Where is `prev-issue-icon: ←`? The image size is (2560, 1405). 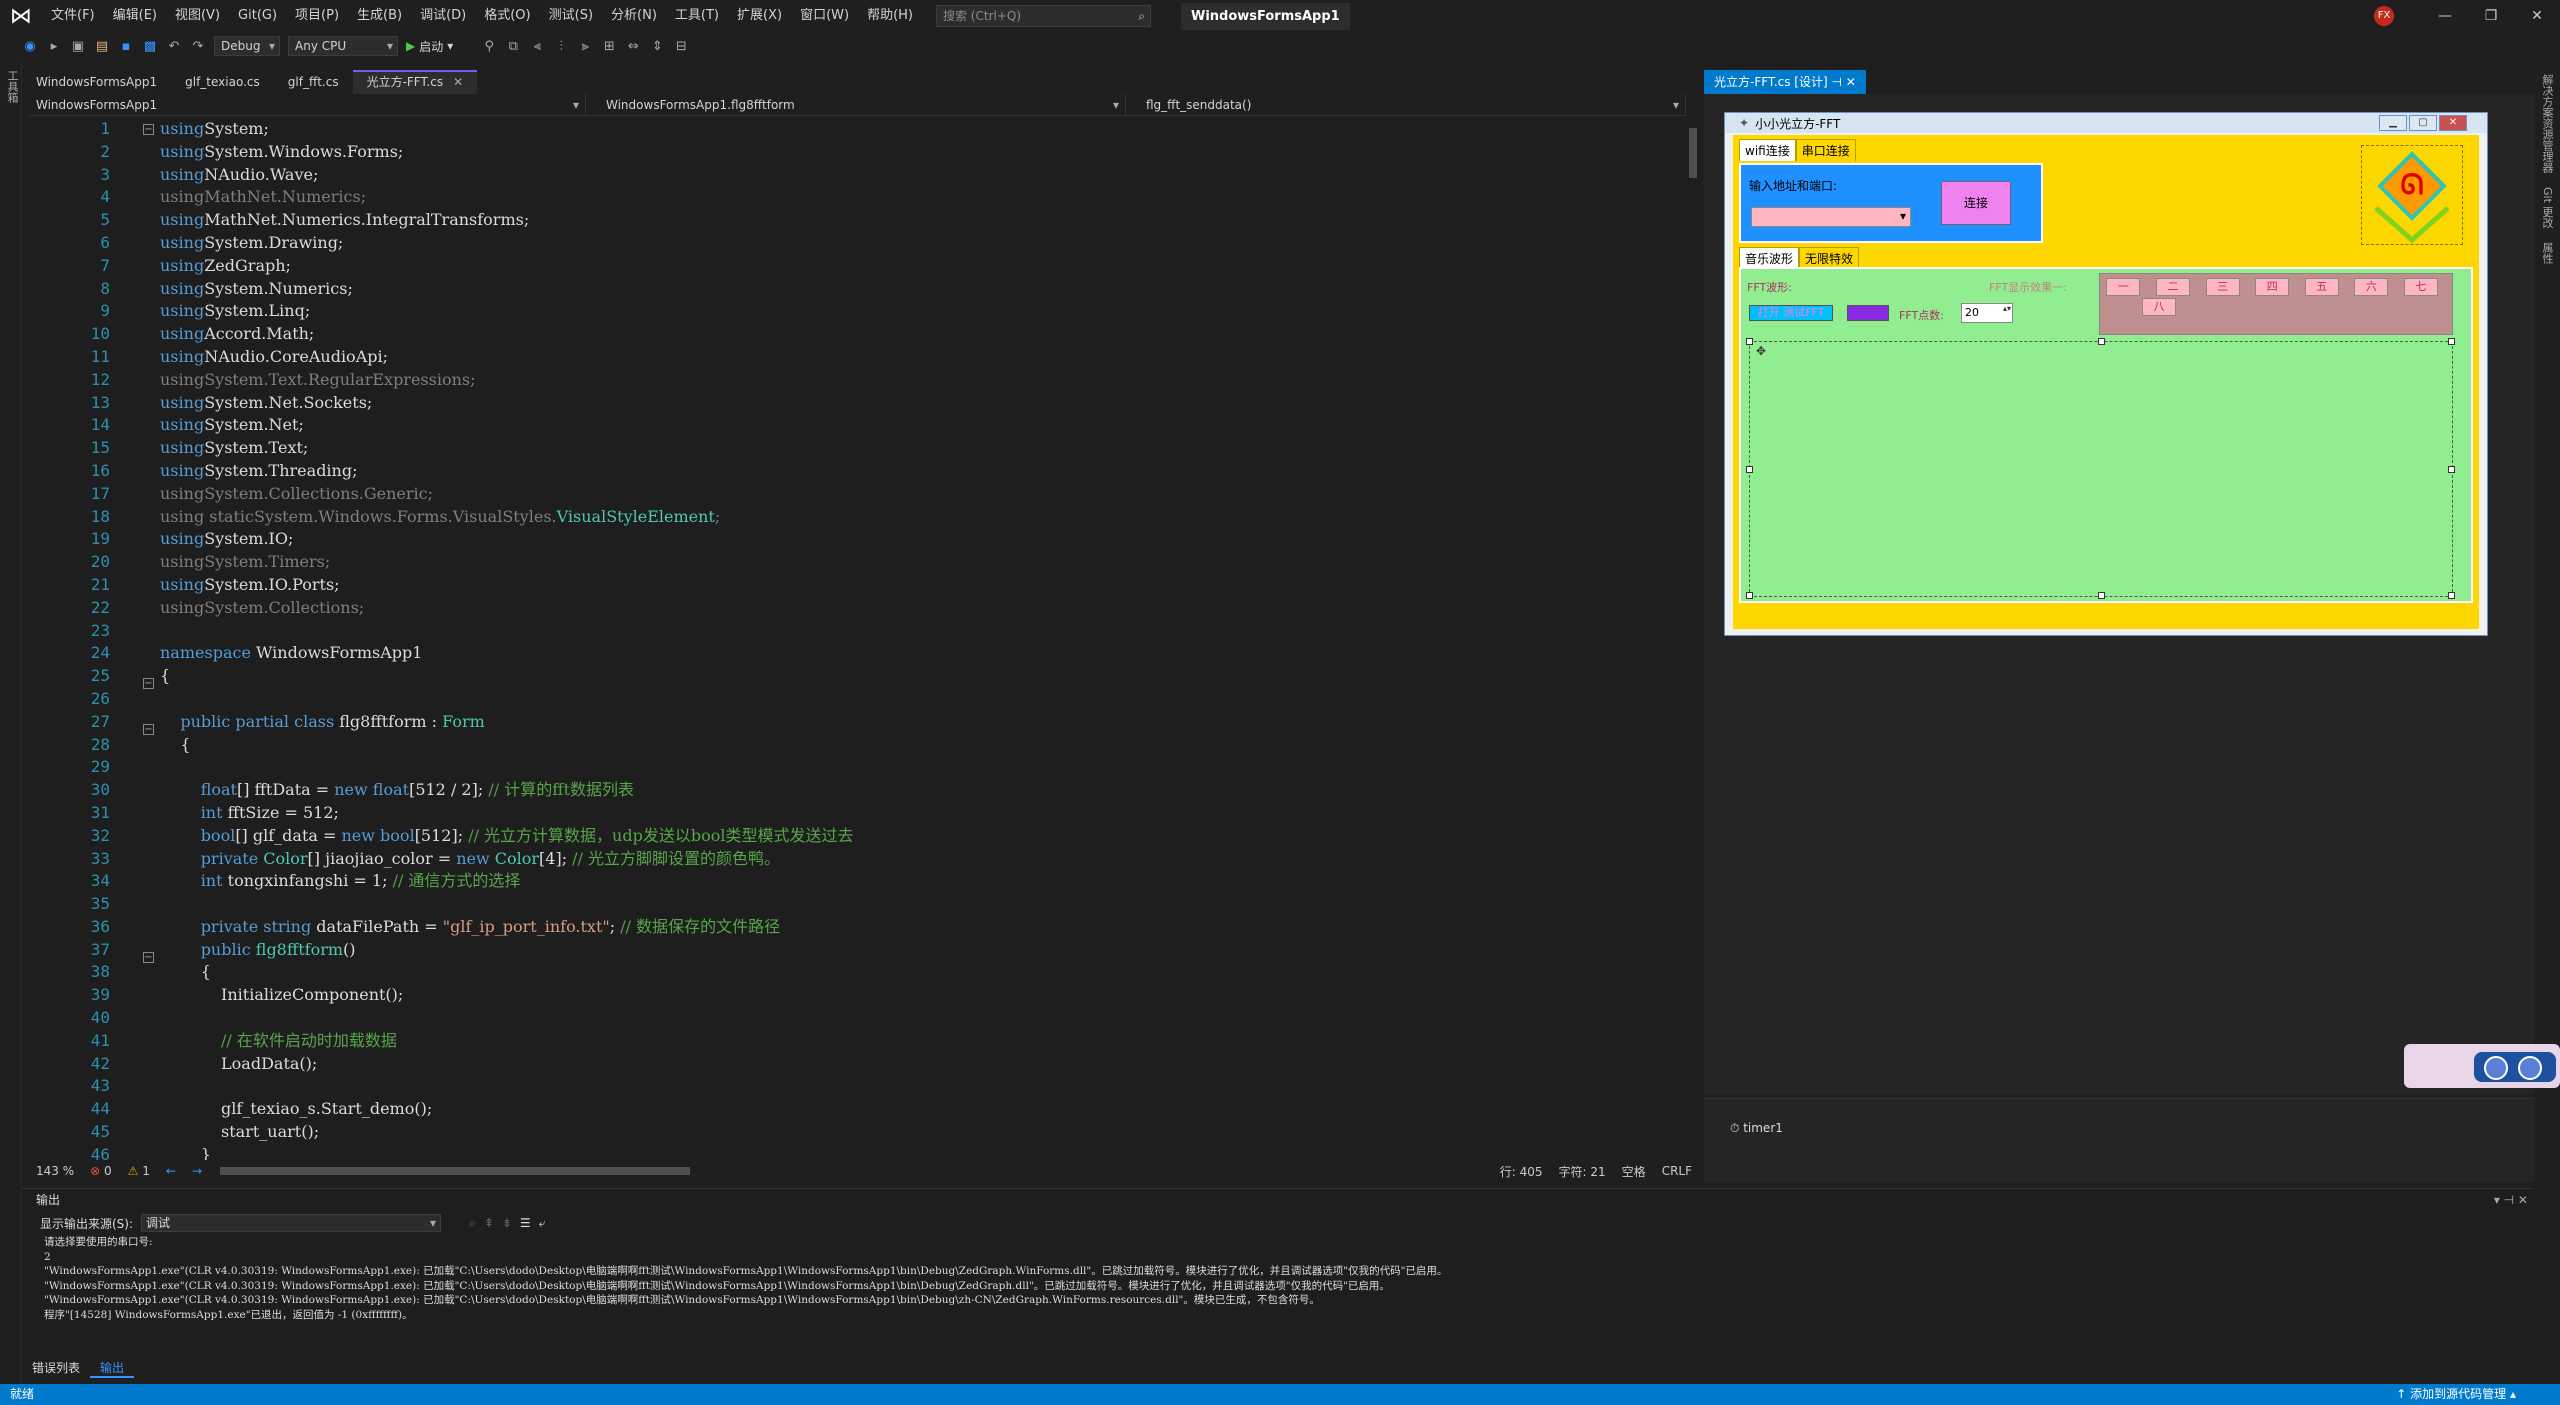 prev-issue-icon: ← is located at coordinates (171, 1171).